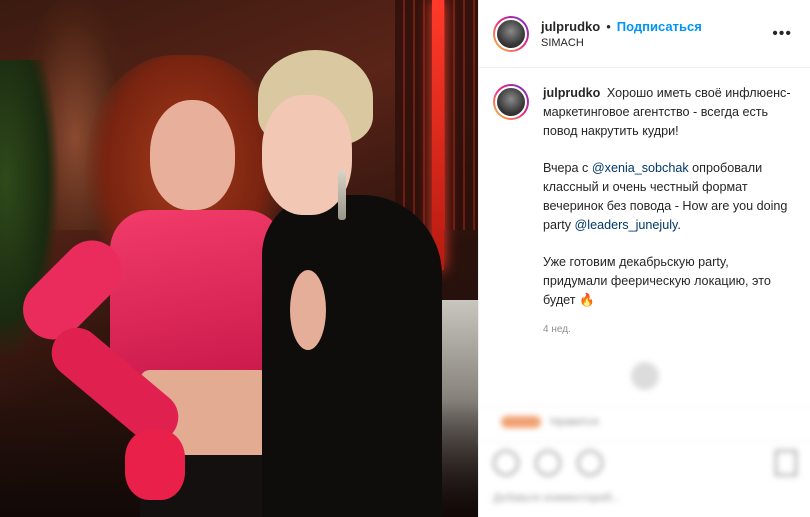 The width and height of the screenshot is (810, 517). Describe the element at coordinates (308, 310) in the screenshot. I see `dress-cutout` at that location.